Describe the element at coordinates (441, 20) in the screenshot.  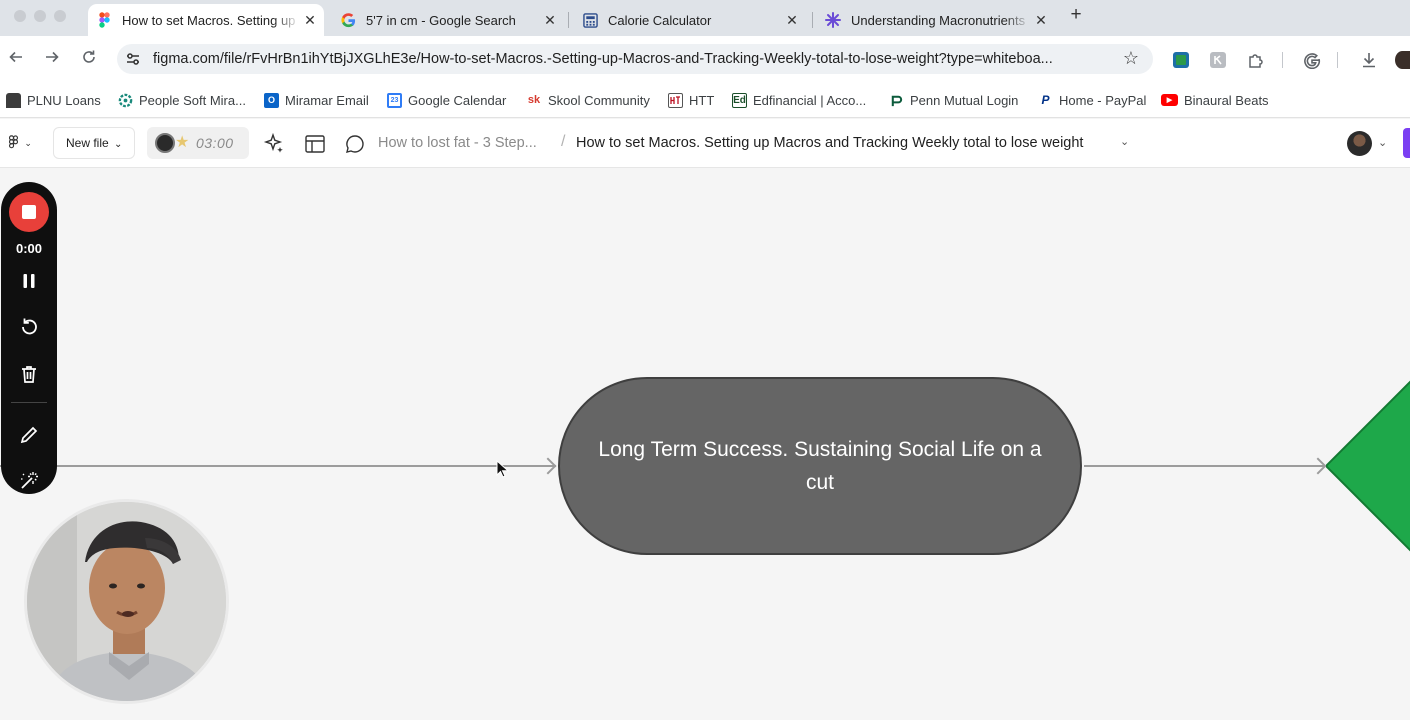
I see `tab-title: 5'7 in cm - Google Search` at that location.